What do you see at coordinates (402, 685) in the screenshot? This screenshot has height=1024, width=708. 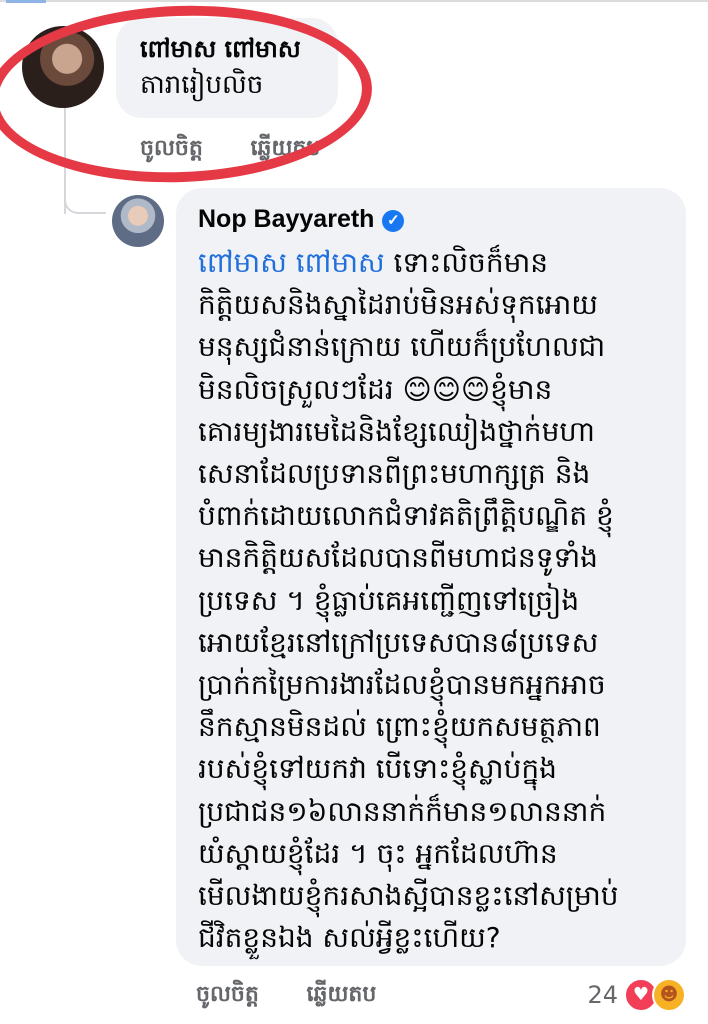 I see `reply-text-line: ប្រាក់កម្រៃការងារដែលខ្ញុំបានមកអ្នកអាច` at bounding box center [402, 685].